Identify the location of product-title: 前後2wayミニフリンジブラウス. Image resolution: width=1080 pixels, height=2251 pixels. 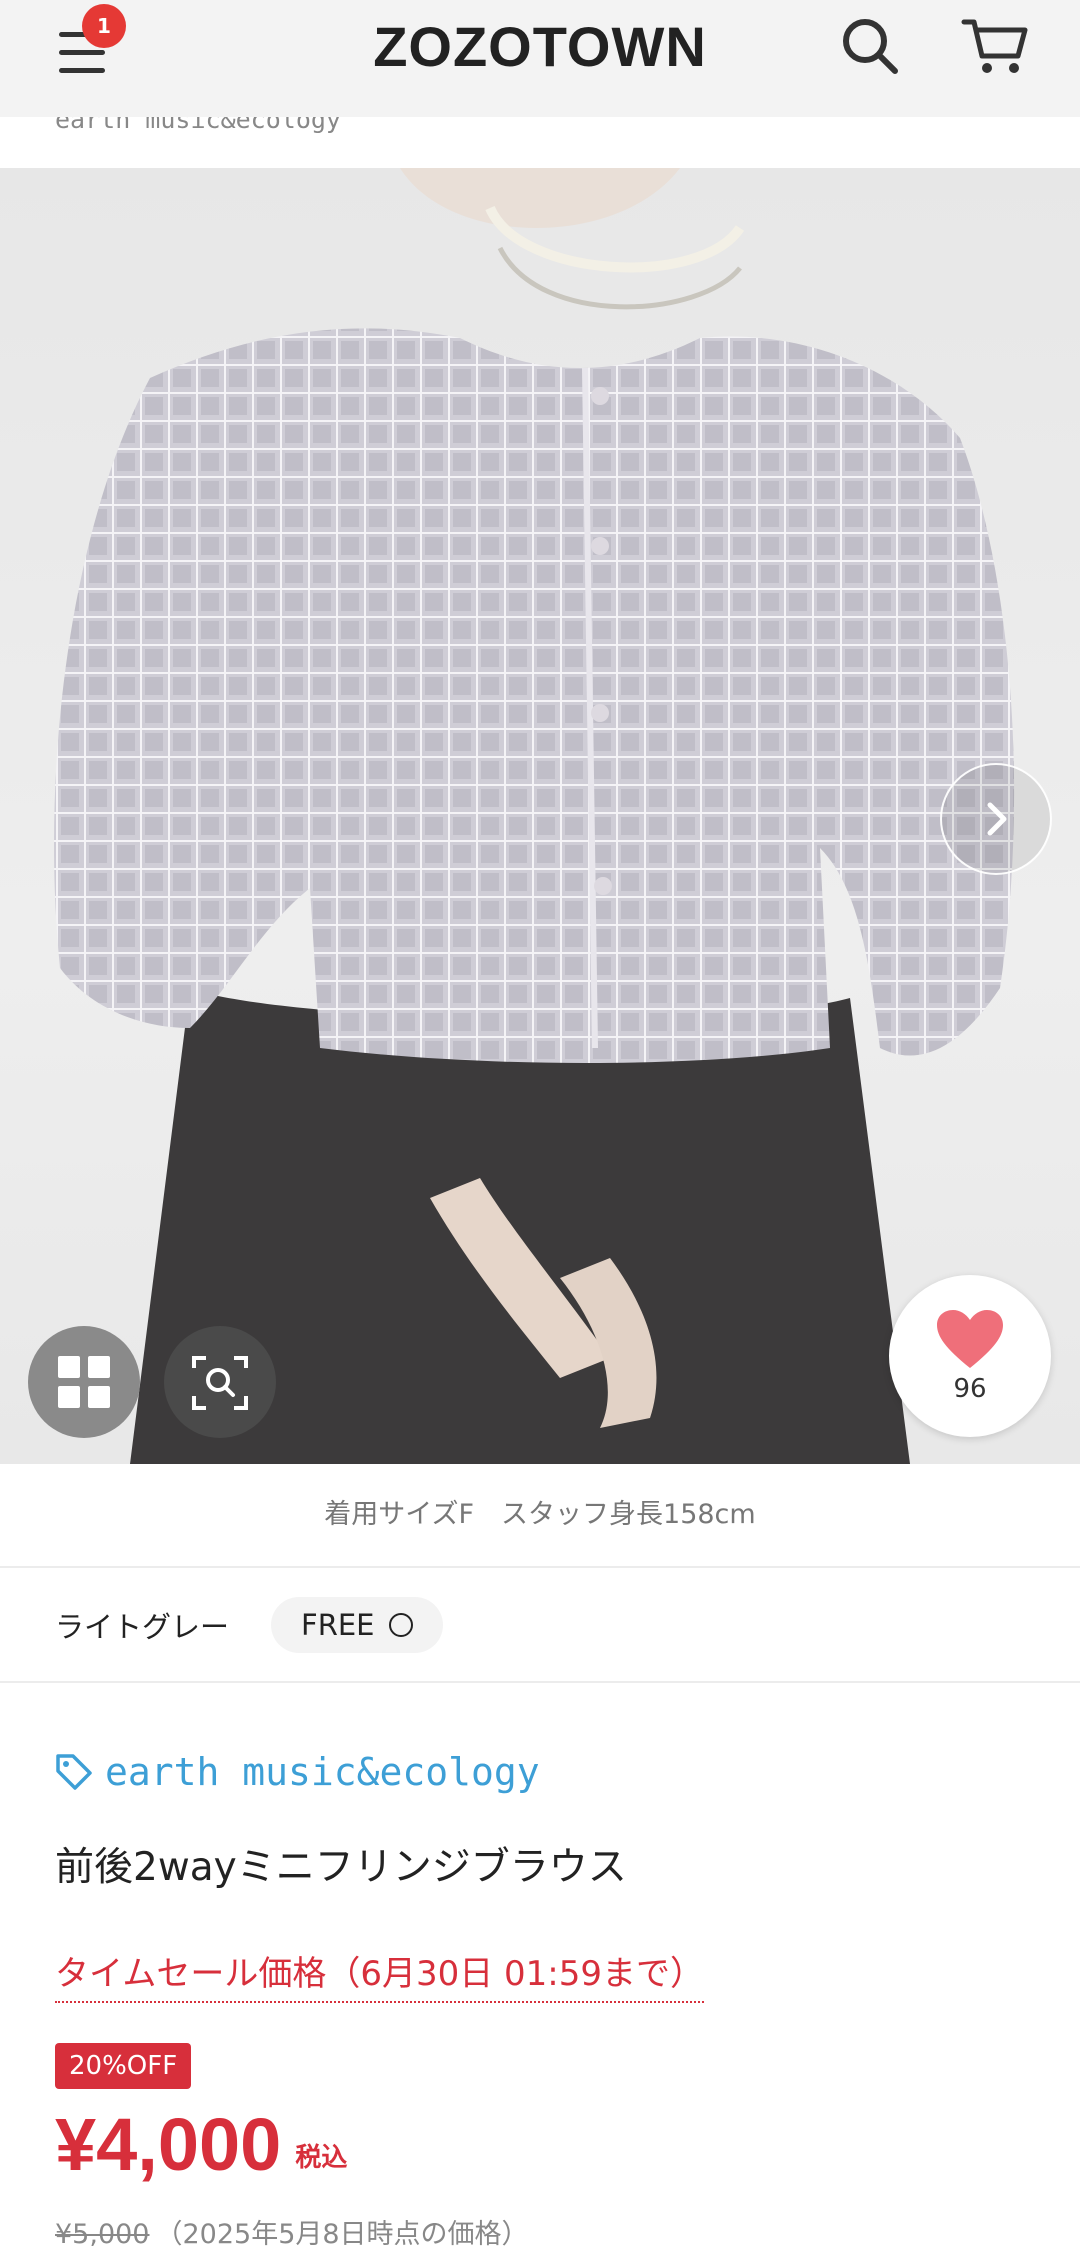
(341, 1867).